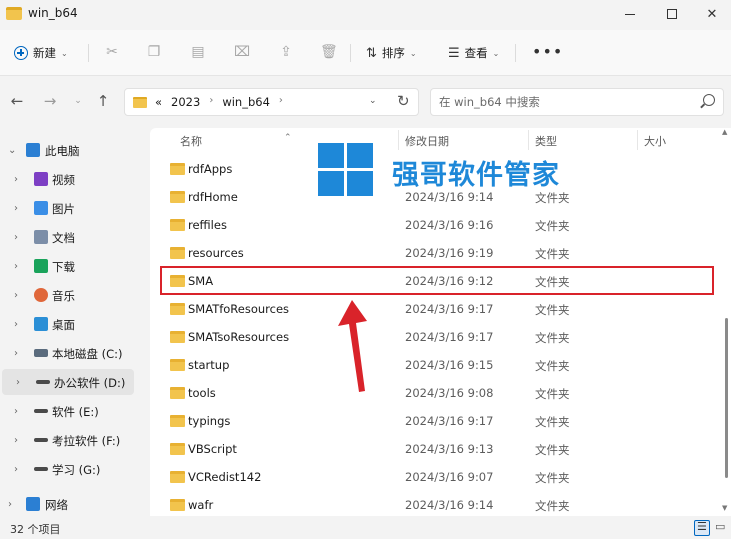 The image size is (731, 539). Describe the element at coordinates (50, 101) in the screenshot. I see `forward-button: →` at that location.